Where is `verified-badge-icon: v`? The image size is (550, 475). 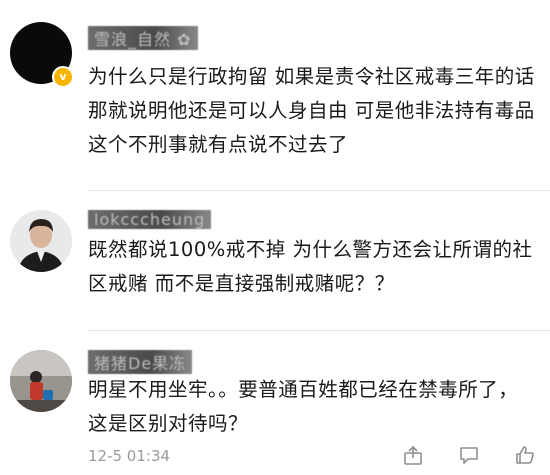
verified-badge-icon: v is located at coordinates (63, 77).